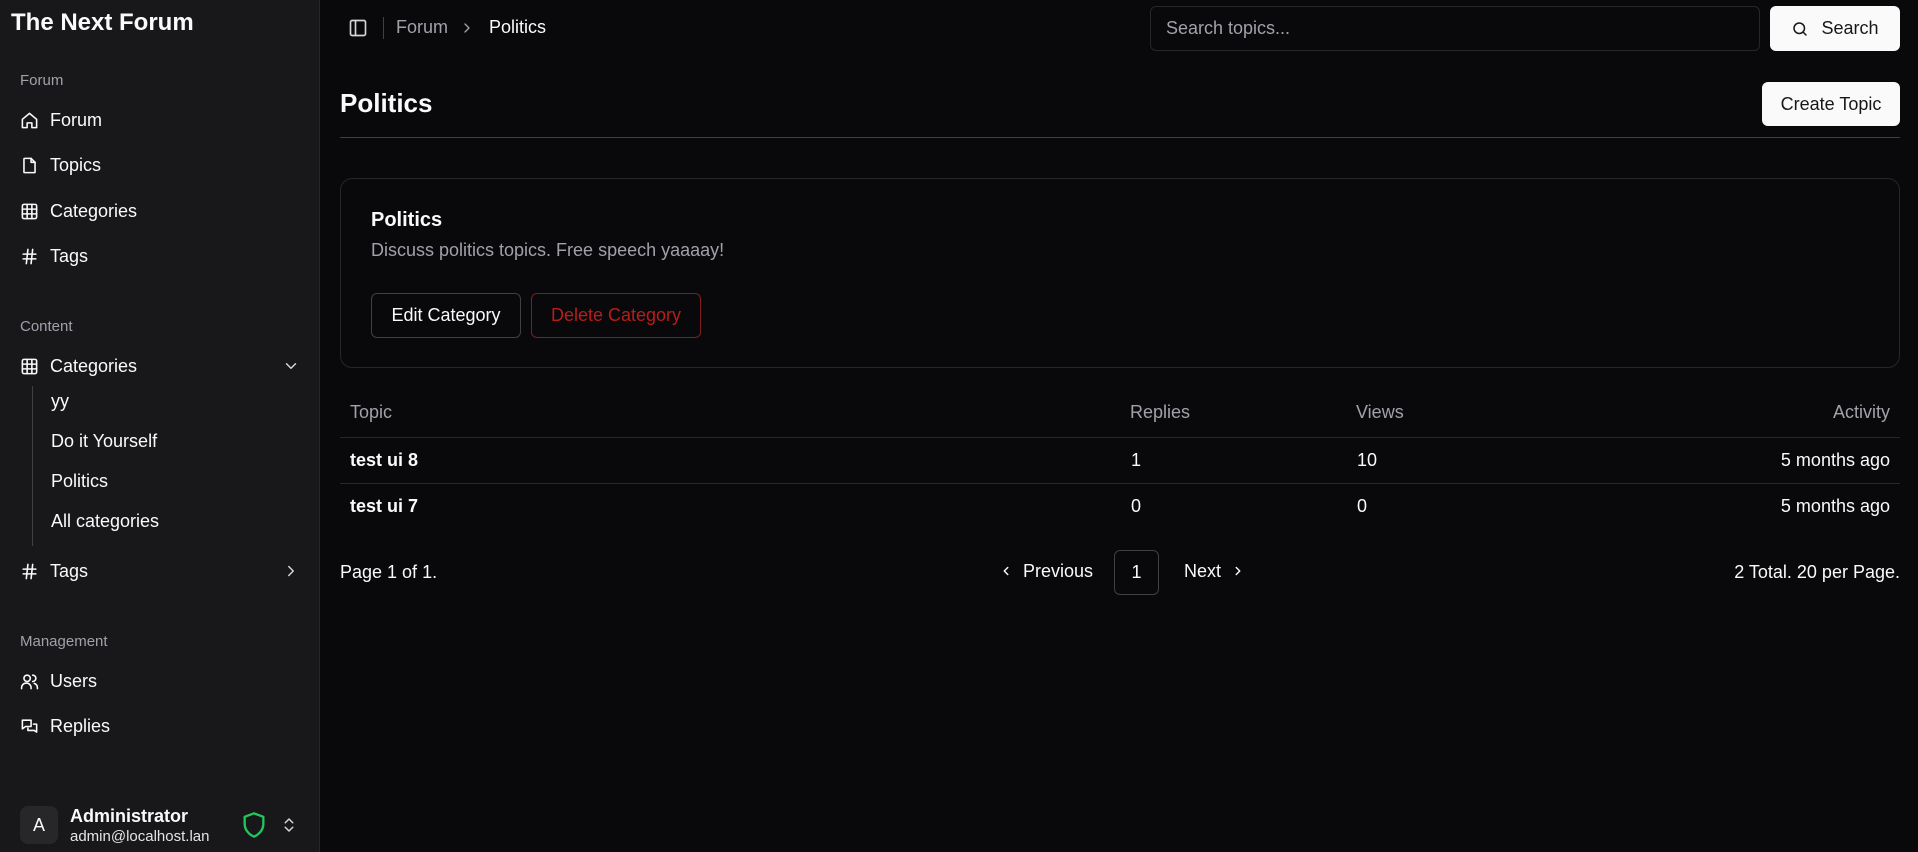 The height and width of the screenshot is (852, 1918). Describe the element at coordinates (1203, 570) in the screenshot. I see `next-label: Next` at that location.